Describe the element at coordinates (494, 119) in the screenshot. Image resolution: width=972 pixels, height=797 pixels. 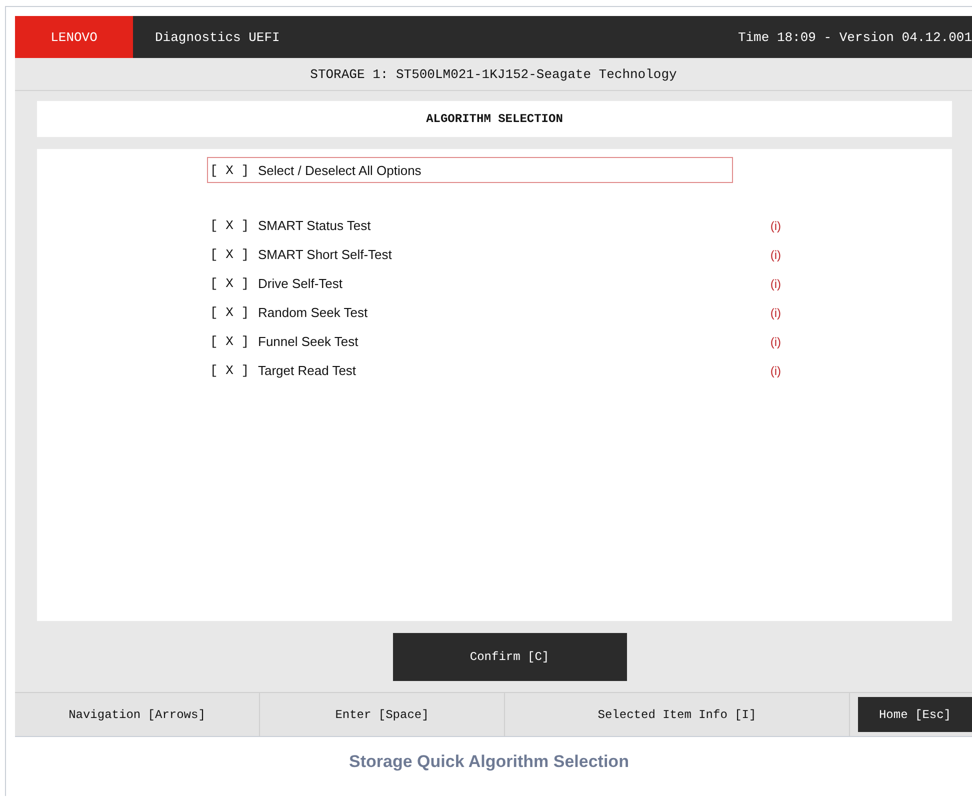
I see `panel-title: ALGORITHM SELECTION` at that location.